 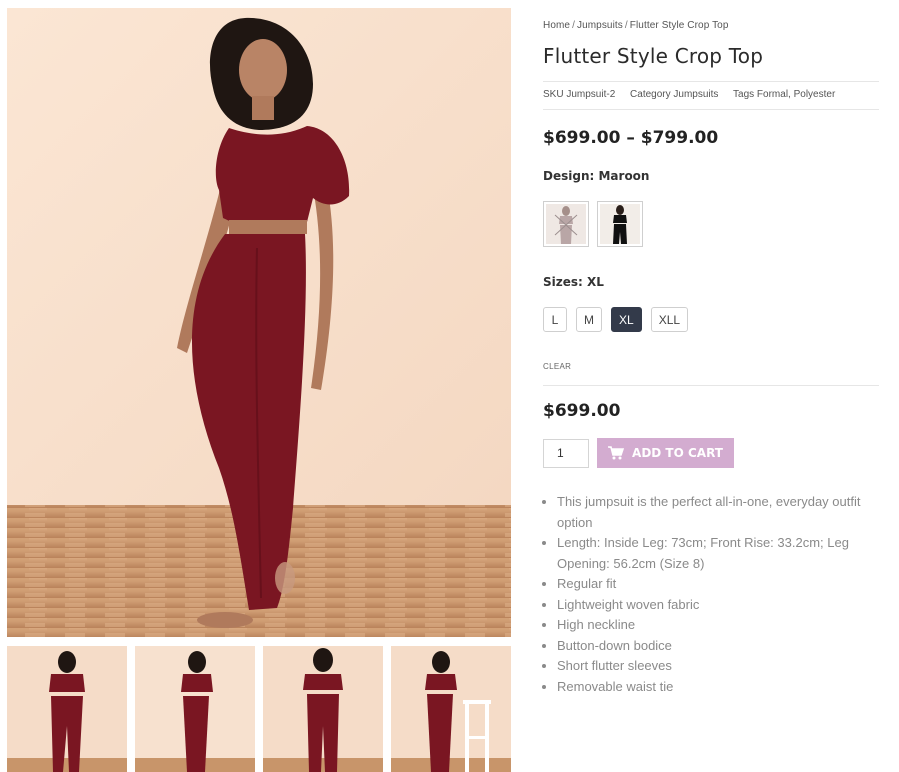 What do you see at coordinates (669, 319) in the screenshot?
I see `size-option-xll: XLL` at bounding box center [669, 319].